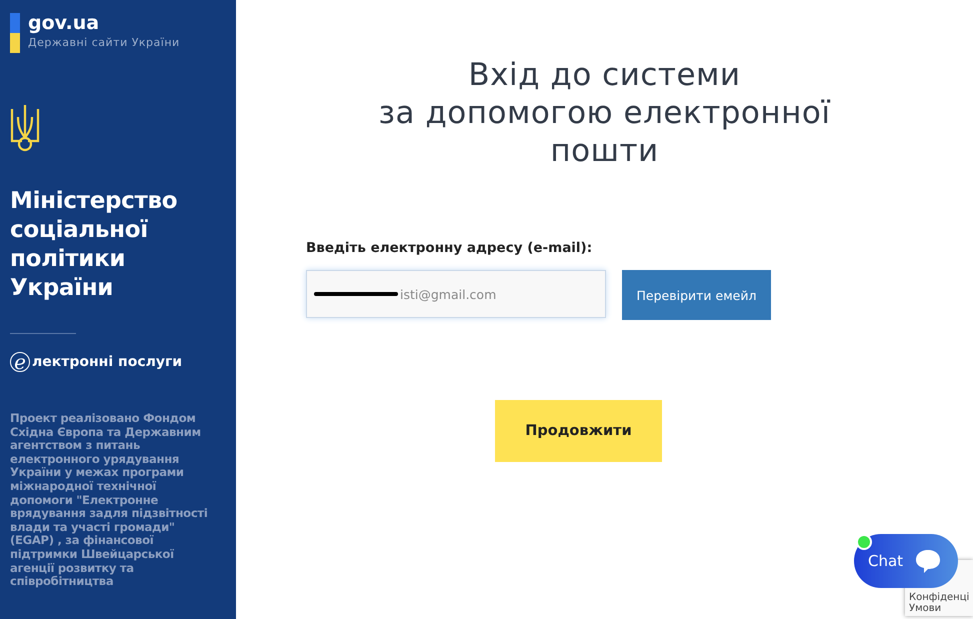 The height and width of the screenshot is (619, 973). What do you see at coordinates (104, 23) in the screenshot?
I see `site-logo-text: gov.ua` at bounding box center [104, 23].